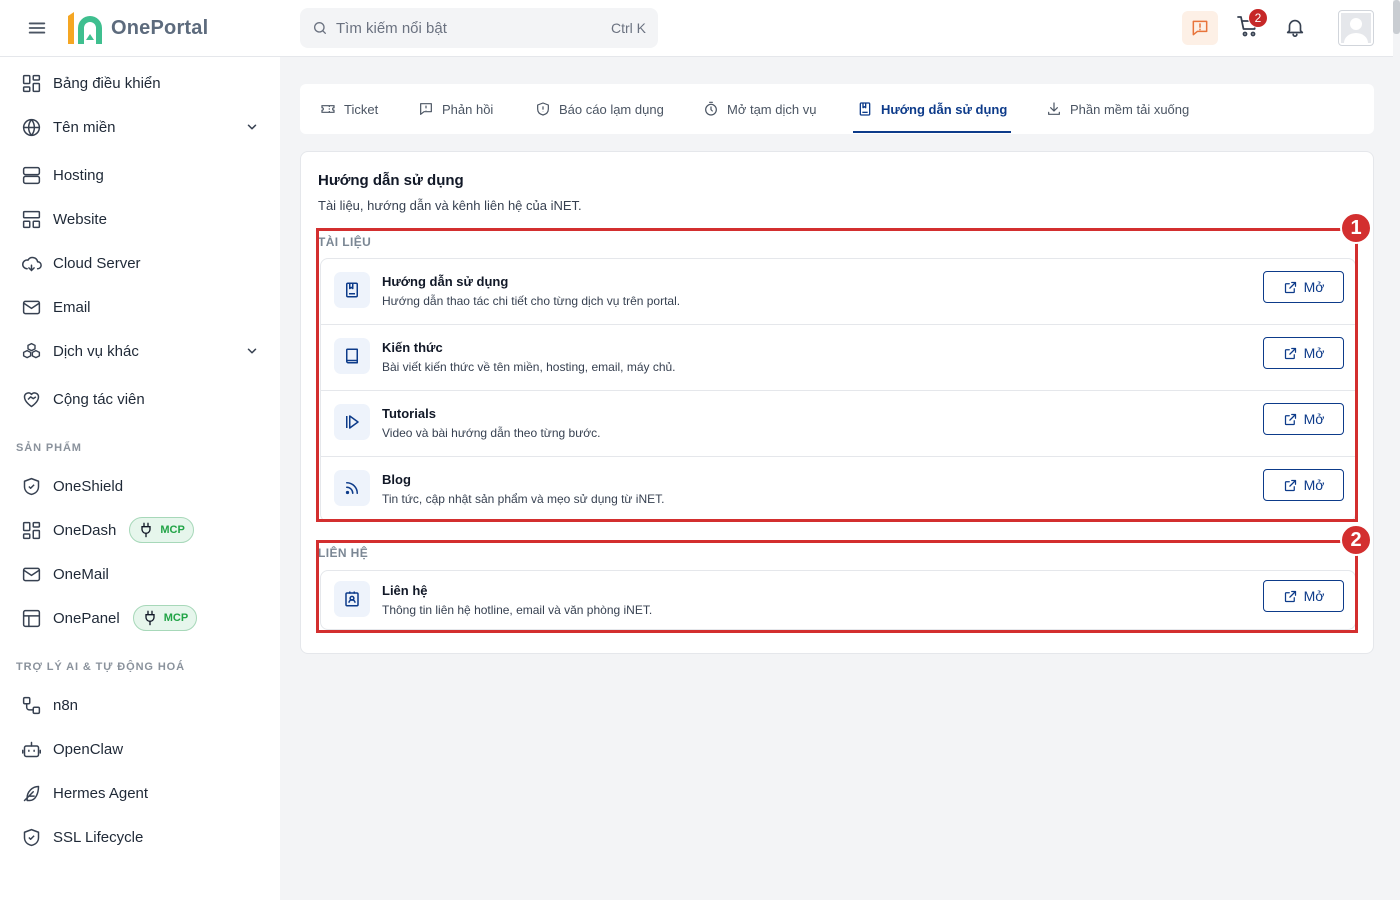  What do you see at coordinates (31, 793) in the screenshot?
I see `feather-icon` at bounding box center [31, 793].